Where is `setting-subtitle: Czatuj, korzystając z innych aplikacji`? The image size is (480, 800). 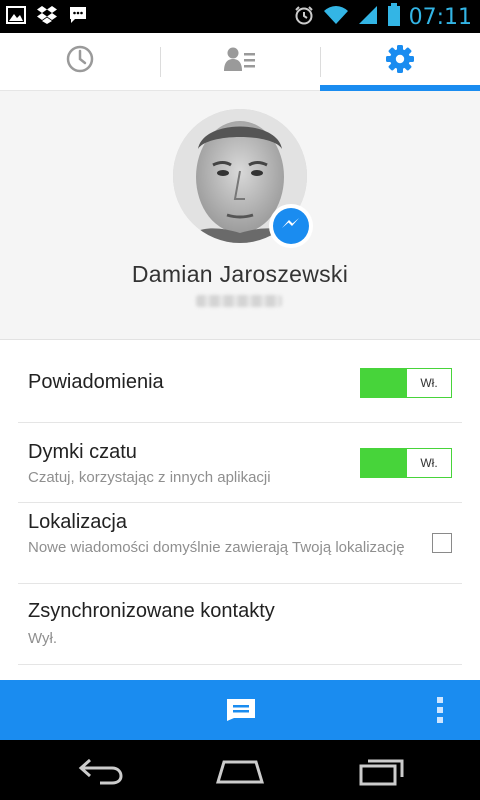 setting-subtitle: Czatuj, korzystając z innych aplikacji is located at coordinates (149, 477).